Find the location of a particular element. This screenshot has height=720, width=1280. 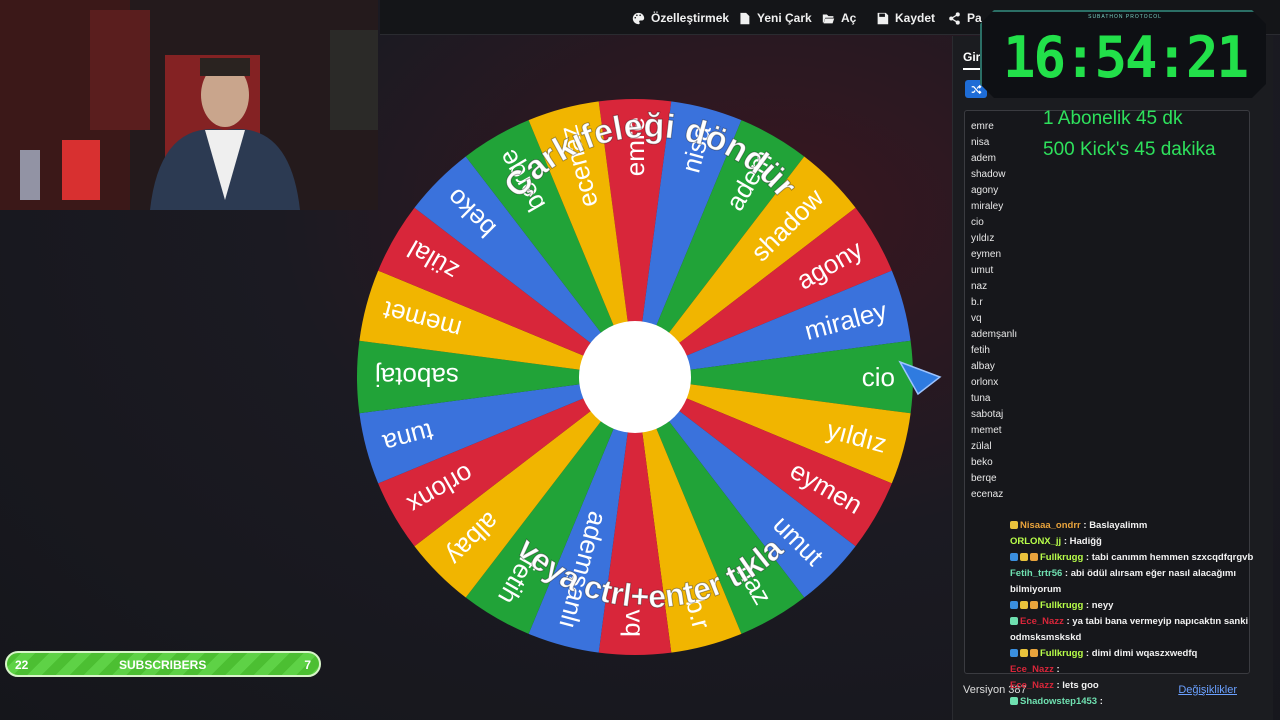

new-wheel-label: Yeni Çark is located at coordinates (784, 18).